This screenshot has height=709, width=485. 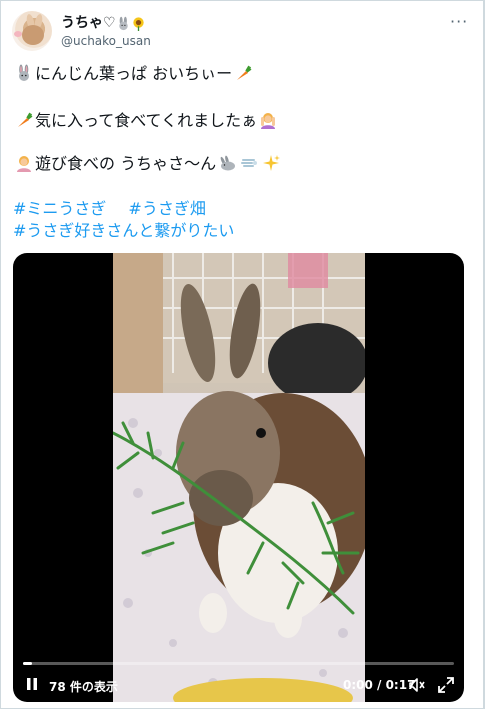 I want to click on dash-icon, so click(x=249, y=163).